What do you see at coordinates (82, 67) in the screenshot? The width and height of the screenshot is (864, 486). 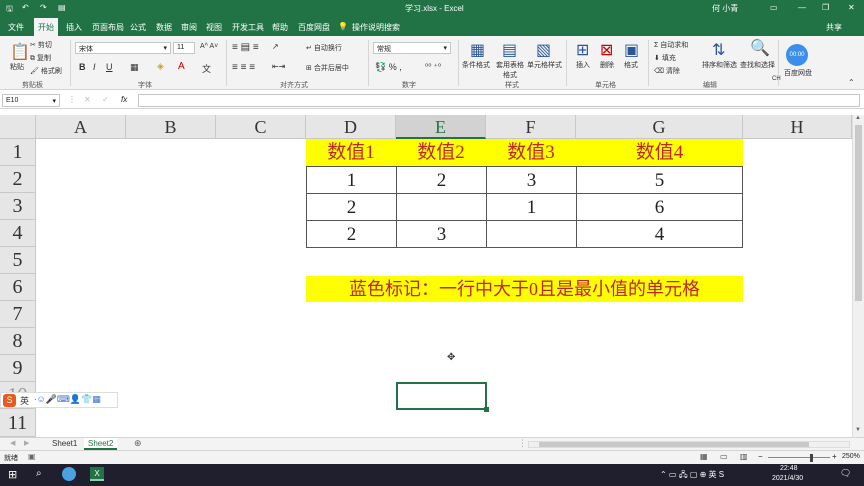 I see `bold-button: B` at bounding box center [82, 67].